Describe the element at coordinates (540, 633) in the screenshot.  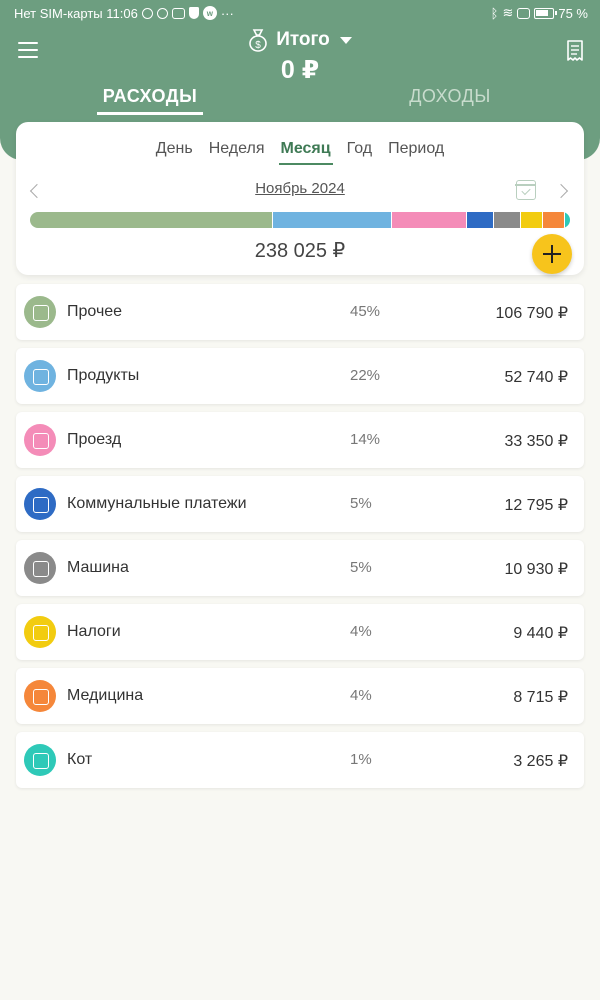
I see `category-amount: 9 440 ₽` at that location.